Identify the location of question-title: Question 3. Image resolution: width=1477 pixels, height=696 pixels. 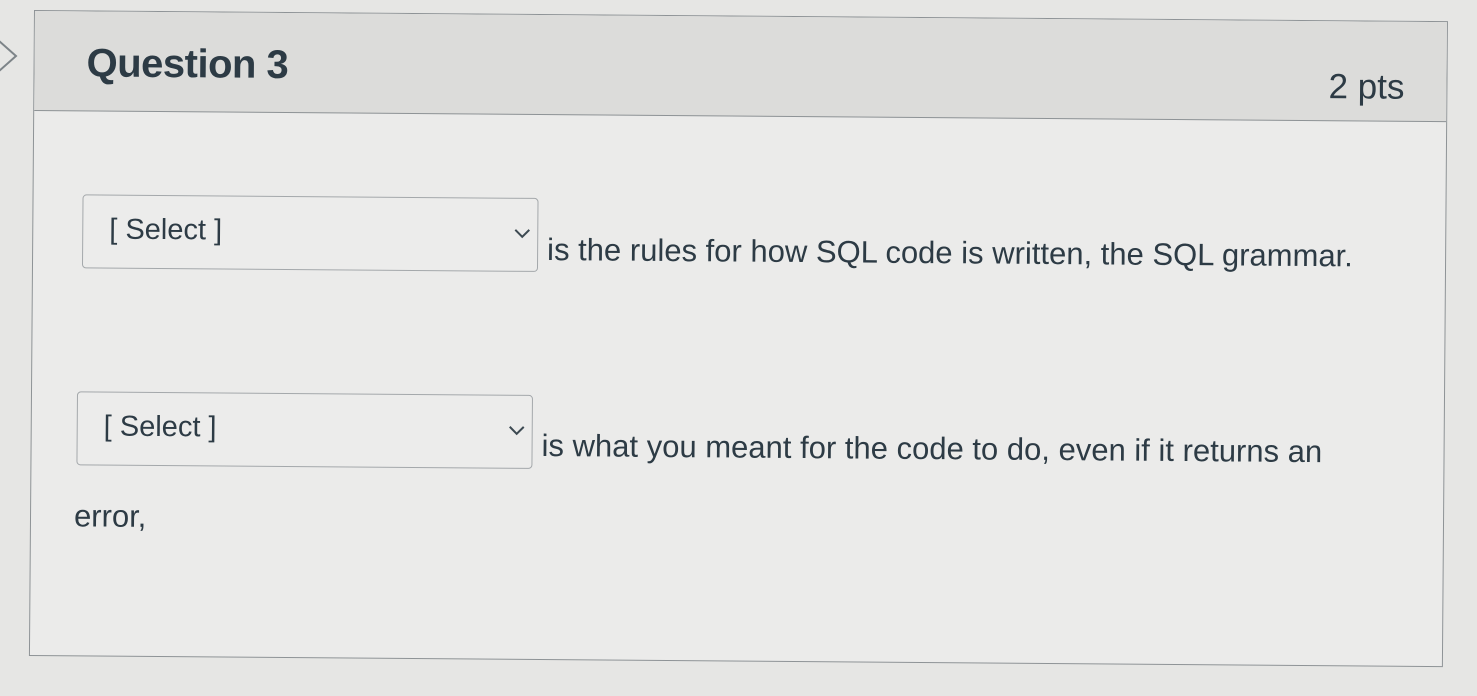
(187, 64).